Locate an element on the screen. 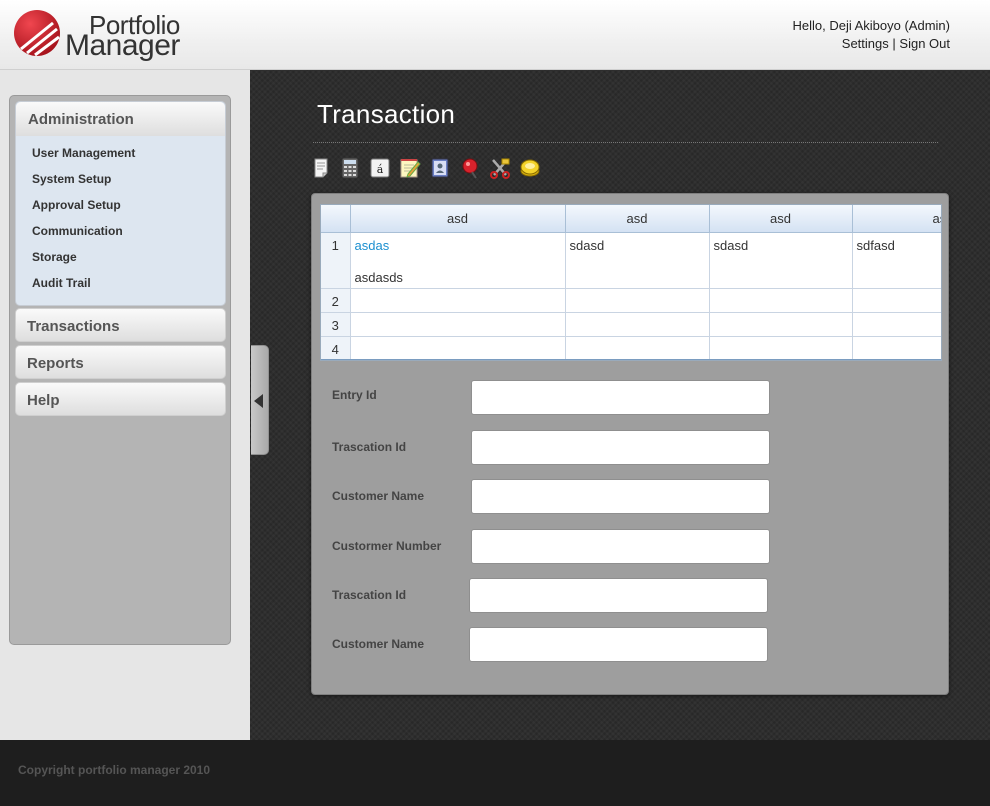 This screenshot has height=806, width=990. form-row-transaction-id-2: Trascation Id is located at coordinates (631, 596).